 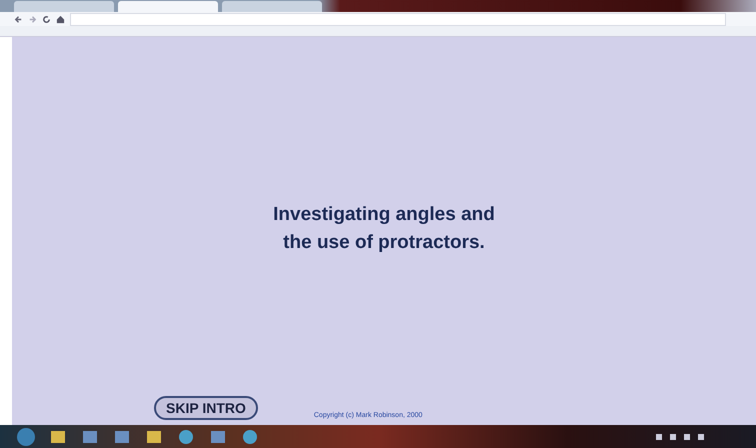 I want to click on back-icon, so click(x=18, y=19).